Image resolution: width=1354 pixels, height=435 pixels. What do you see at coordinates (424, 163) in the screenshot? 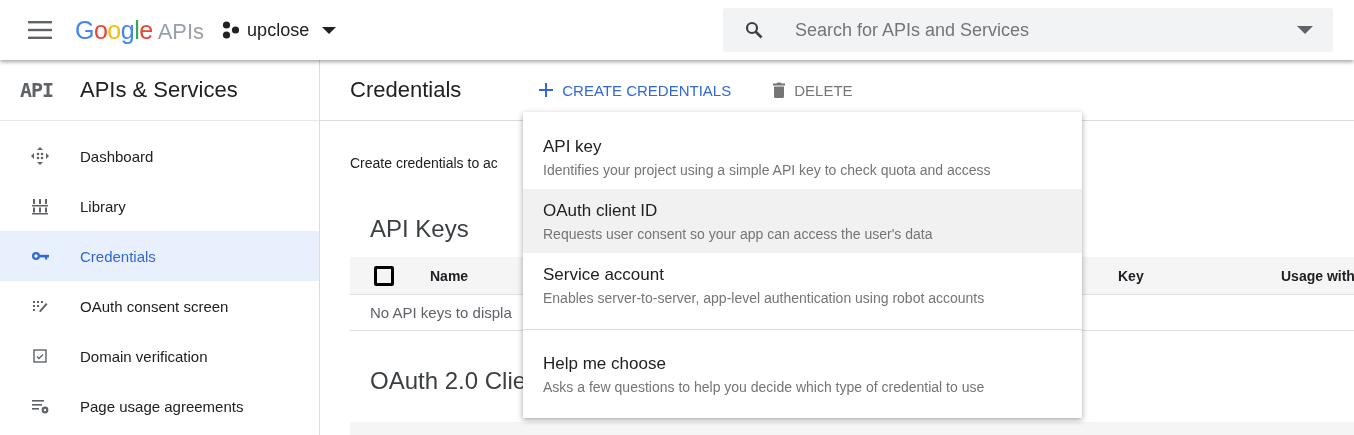
I see `intro-text: Create credentials to ac` at bounding box center [424, 163].